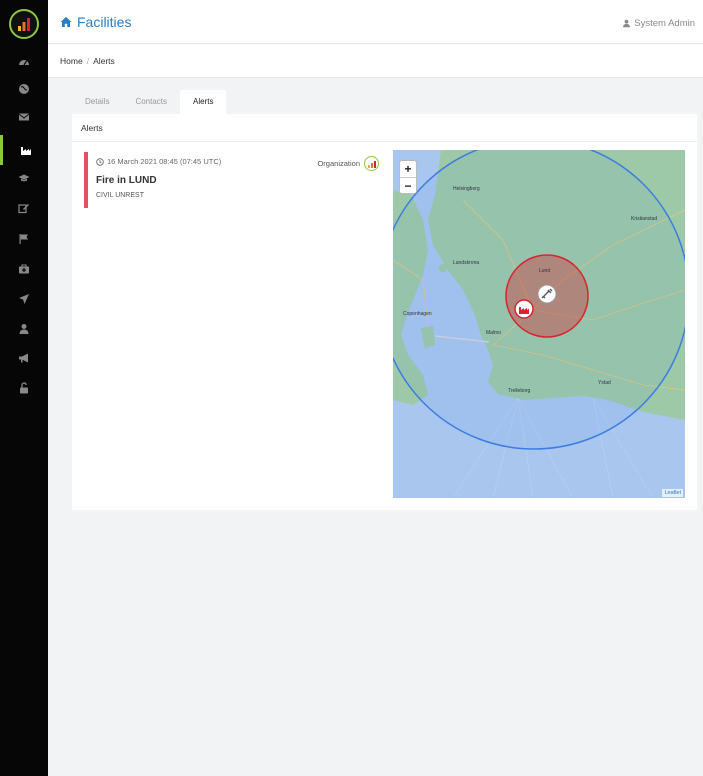 The image size is (703, 776). I want to click on graduation-cap-icon, so click(24, 178).